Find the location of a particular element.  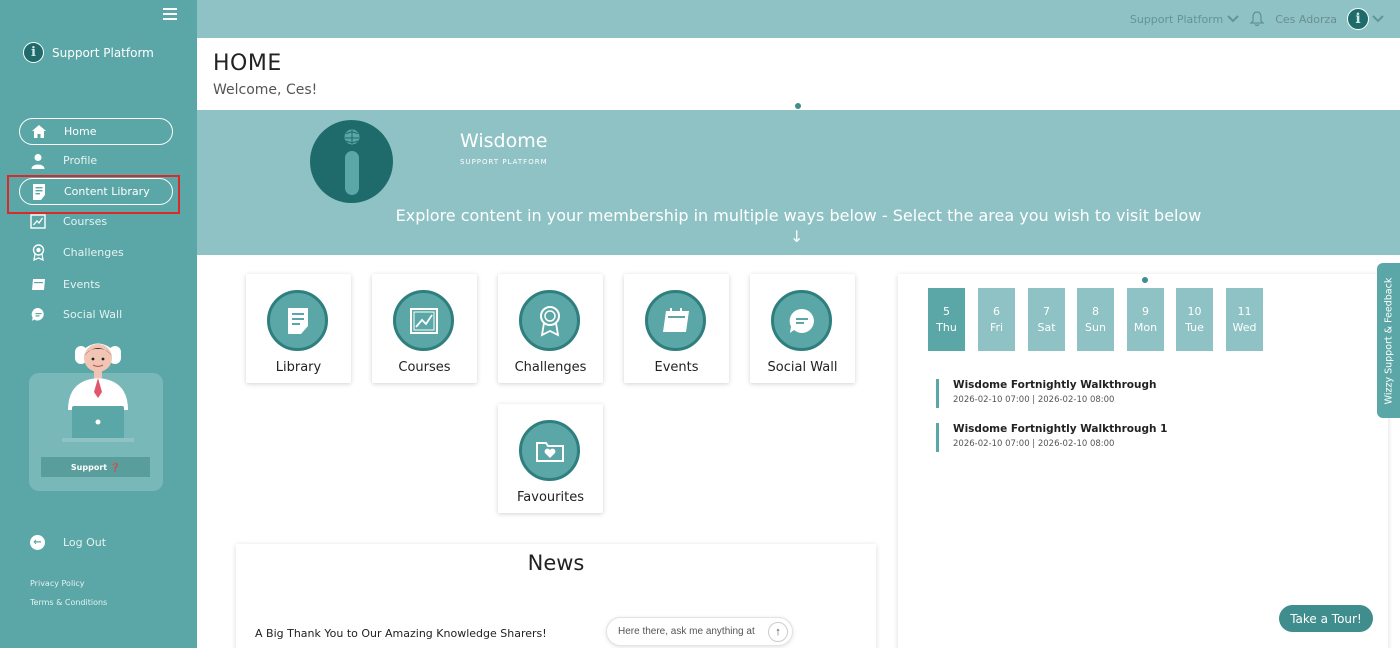

brand-name: Support Platform is located at coordinates (103, 52).